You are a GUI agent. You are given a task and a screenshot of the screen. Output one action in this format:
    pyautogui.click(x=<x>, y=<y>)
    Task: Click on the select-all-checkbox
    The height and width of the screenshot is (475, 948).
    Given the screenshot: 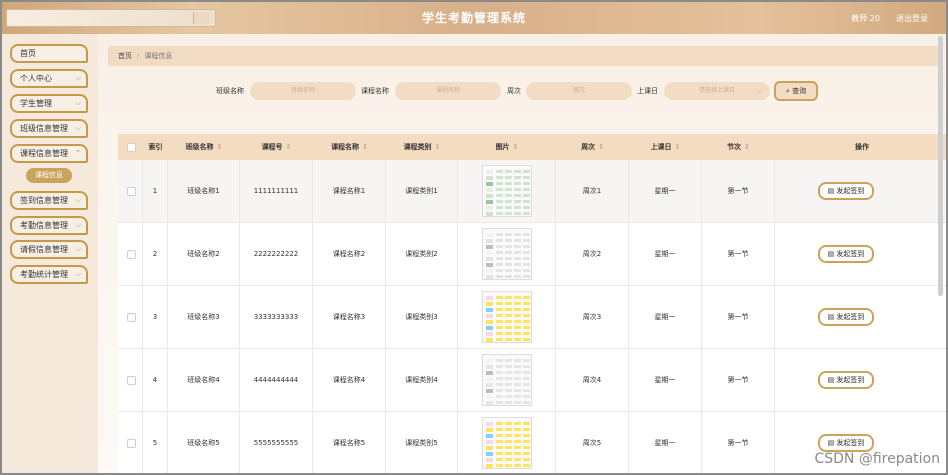 What is the action you would take?
    pyautogui.click(x=131, y=147)
    